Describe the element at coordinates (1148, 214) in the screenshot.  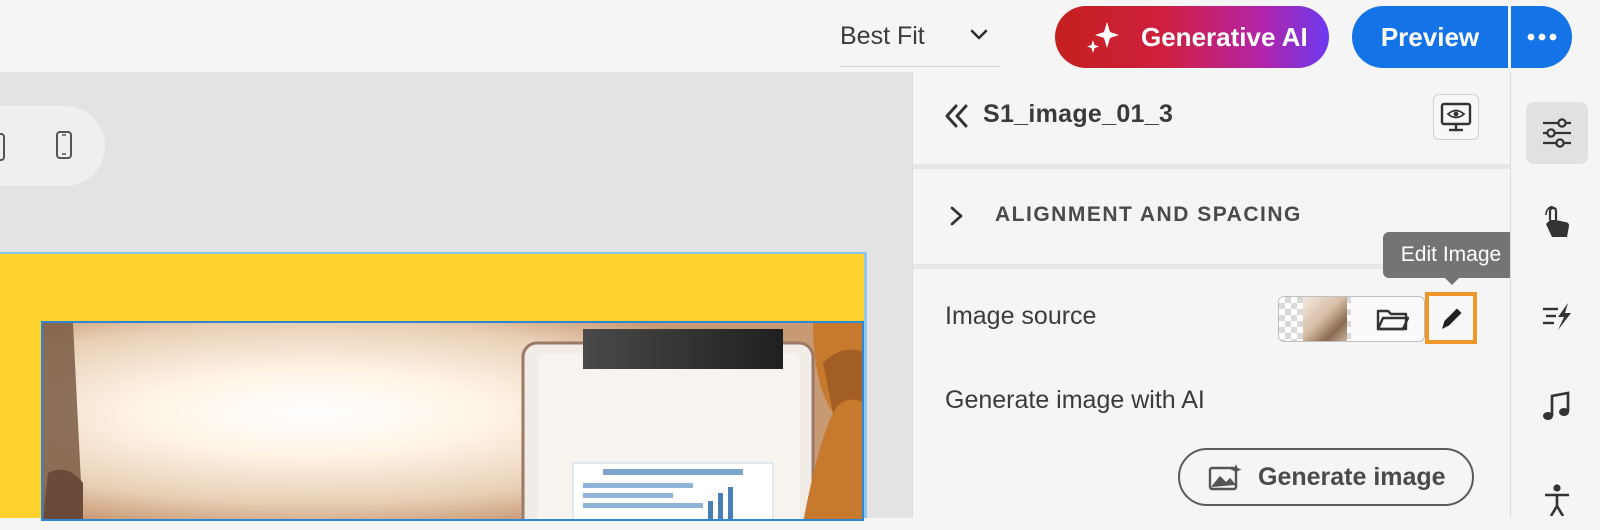
I see `section-label: ALIGNMENT AND SPACING` at that location.